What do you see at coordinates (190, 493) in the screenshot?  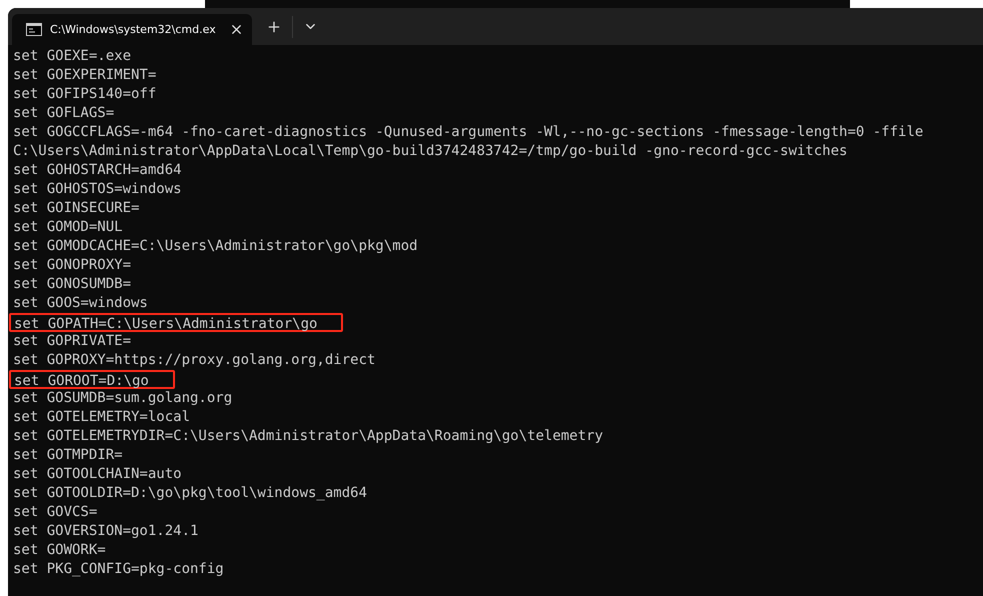 I see `output-line: set GOTOOLDIR=D:\go\pkg\tool\windows_amd64` at bounding box center [190, 493].